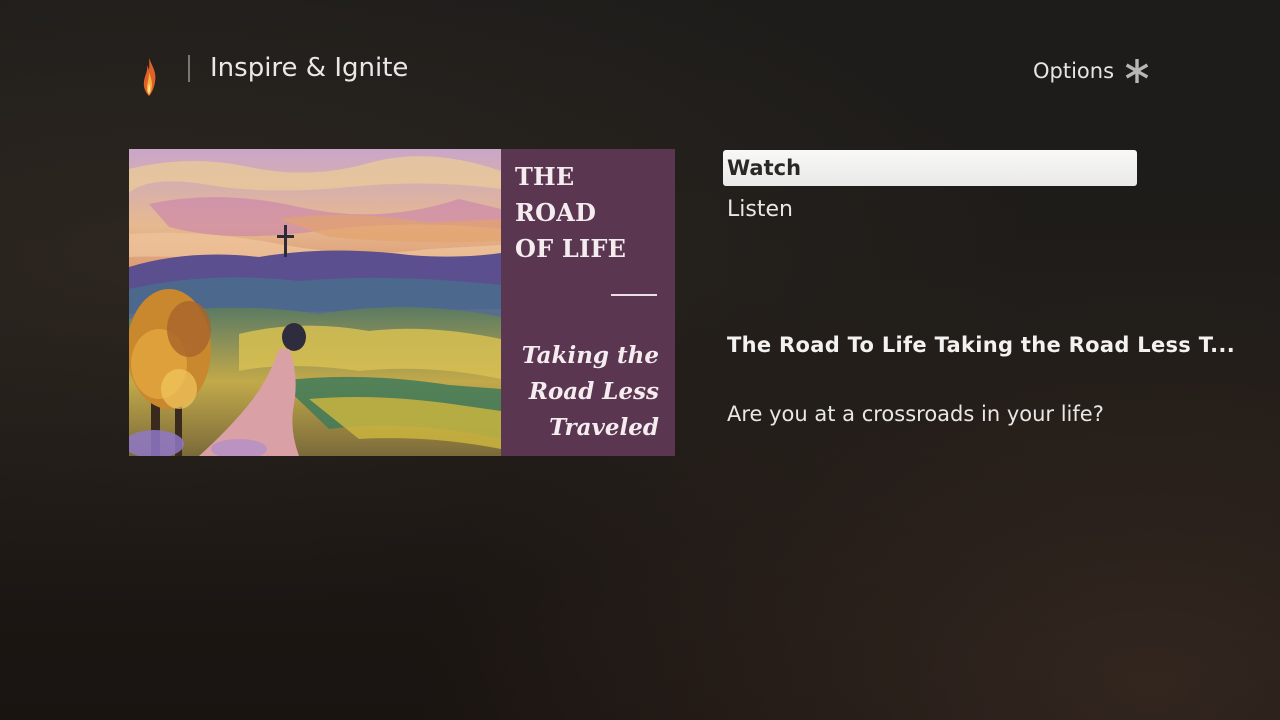 The height and width of the screenshot is (720, 1280). I want to click on artwork-title: THE ROAD OF LIFE, so click(587, 213).